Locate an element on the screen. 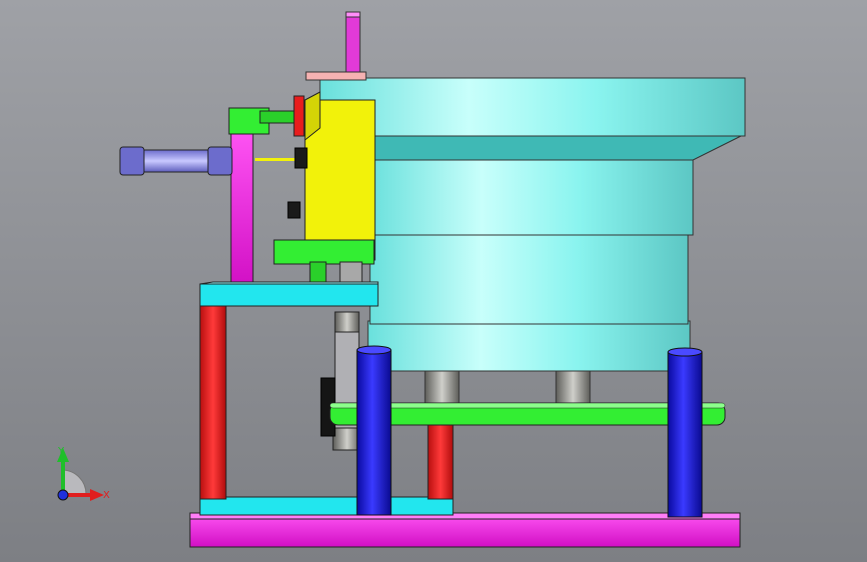 The height and width of the screenshot is (562, 867). lower-frame-plate is located at coordinates (326, 506).